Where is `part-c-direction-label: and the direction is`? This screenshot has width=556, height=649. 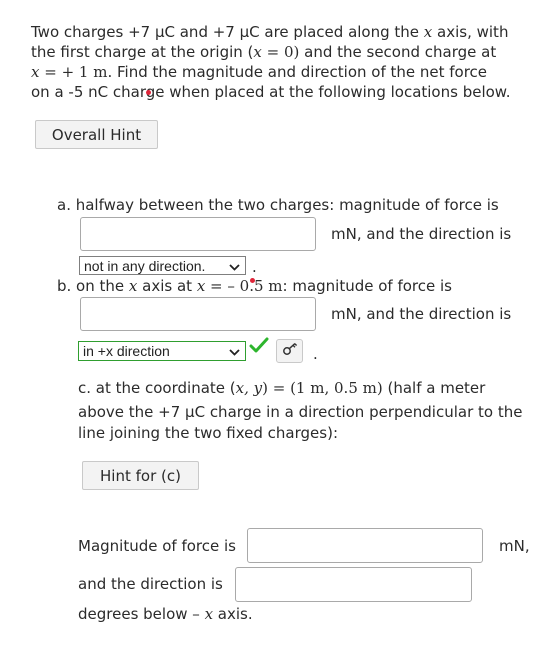 part-c-direction-label: and the direction is is located at coordinates (150, 584).